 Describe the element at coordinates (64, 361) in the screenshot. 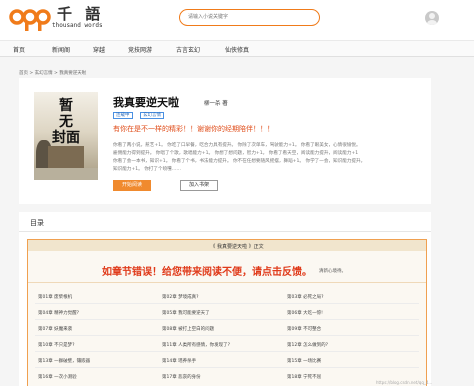

I see `chapter-link: 第13章 一群破壁，镶嵌器` at that location.